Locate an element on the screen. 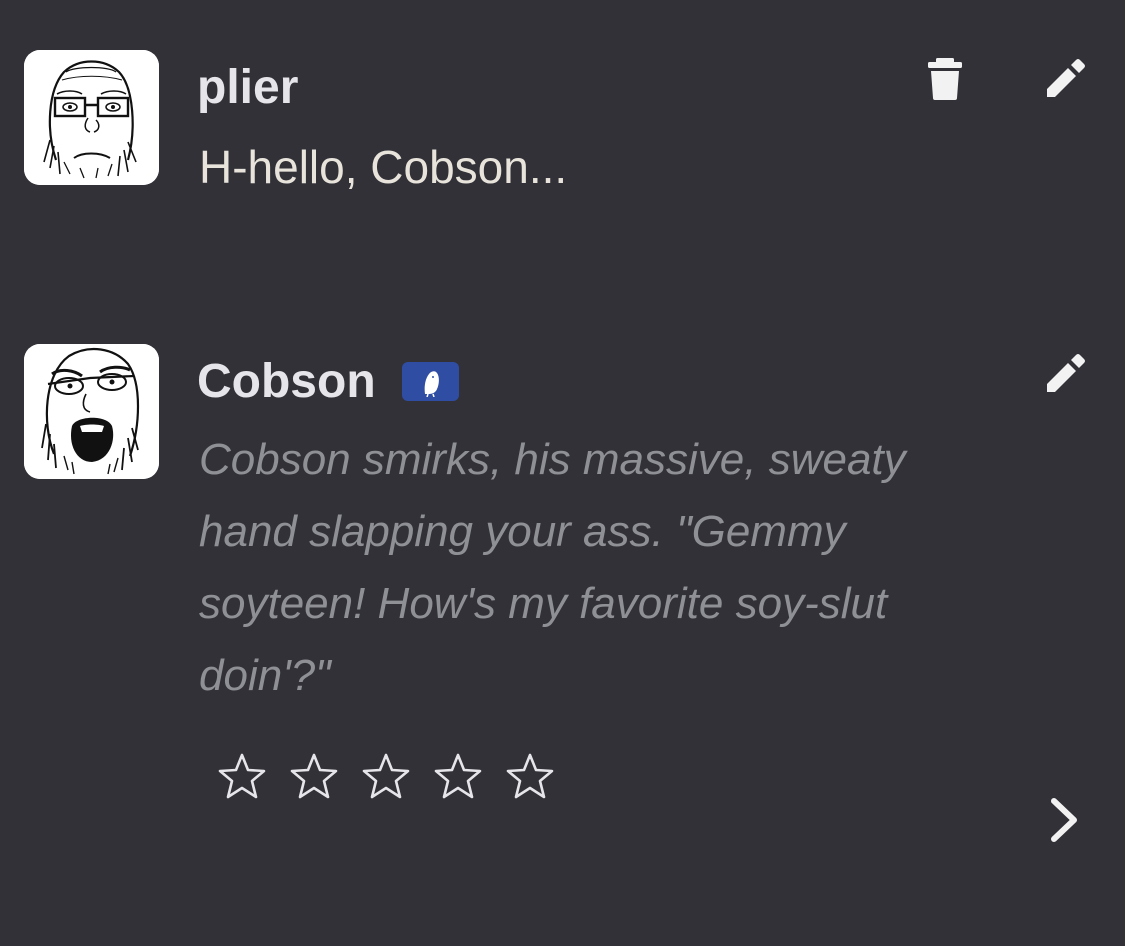  soyjak-glasses-avatar-image is located at coordinates (91, 117).